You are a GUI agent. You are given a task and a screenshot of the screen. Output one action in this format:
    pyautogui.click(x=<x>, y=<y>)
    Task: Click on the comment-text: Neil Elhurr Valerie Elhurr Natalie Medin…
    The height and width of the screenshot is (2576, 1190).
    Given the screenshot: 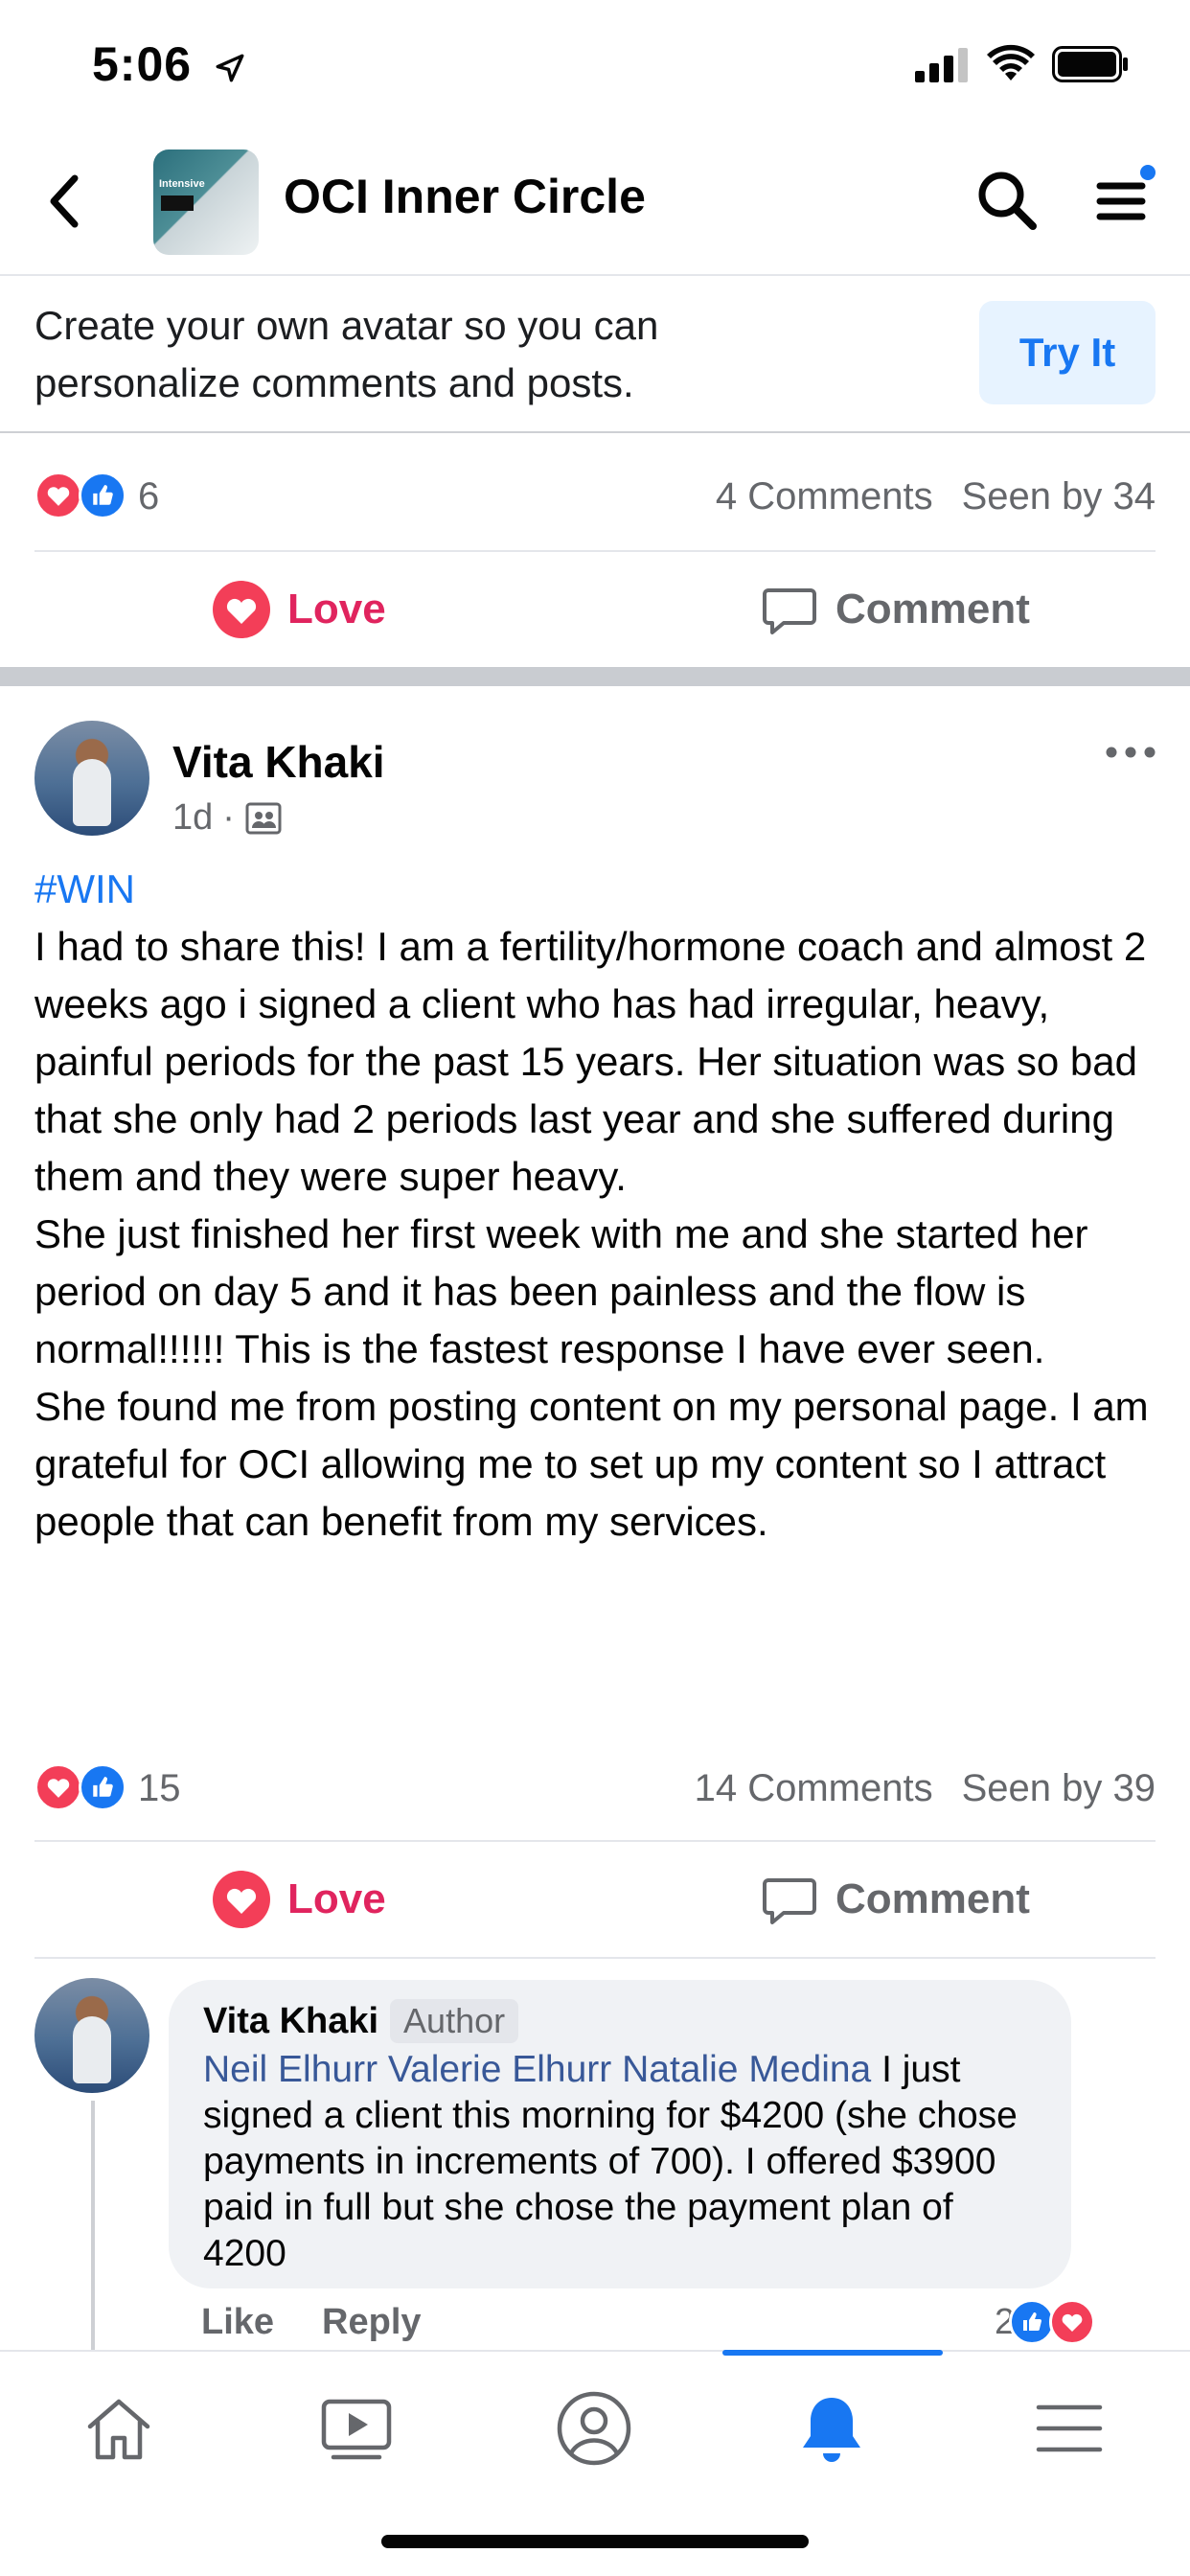 What is the action you would take?
    pyautogui.click(x=620, y=2162)
    